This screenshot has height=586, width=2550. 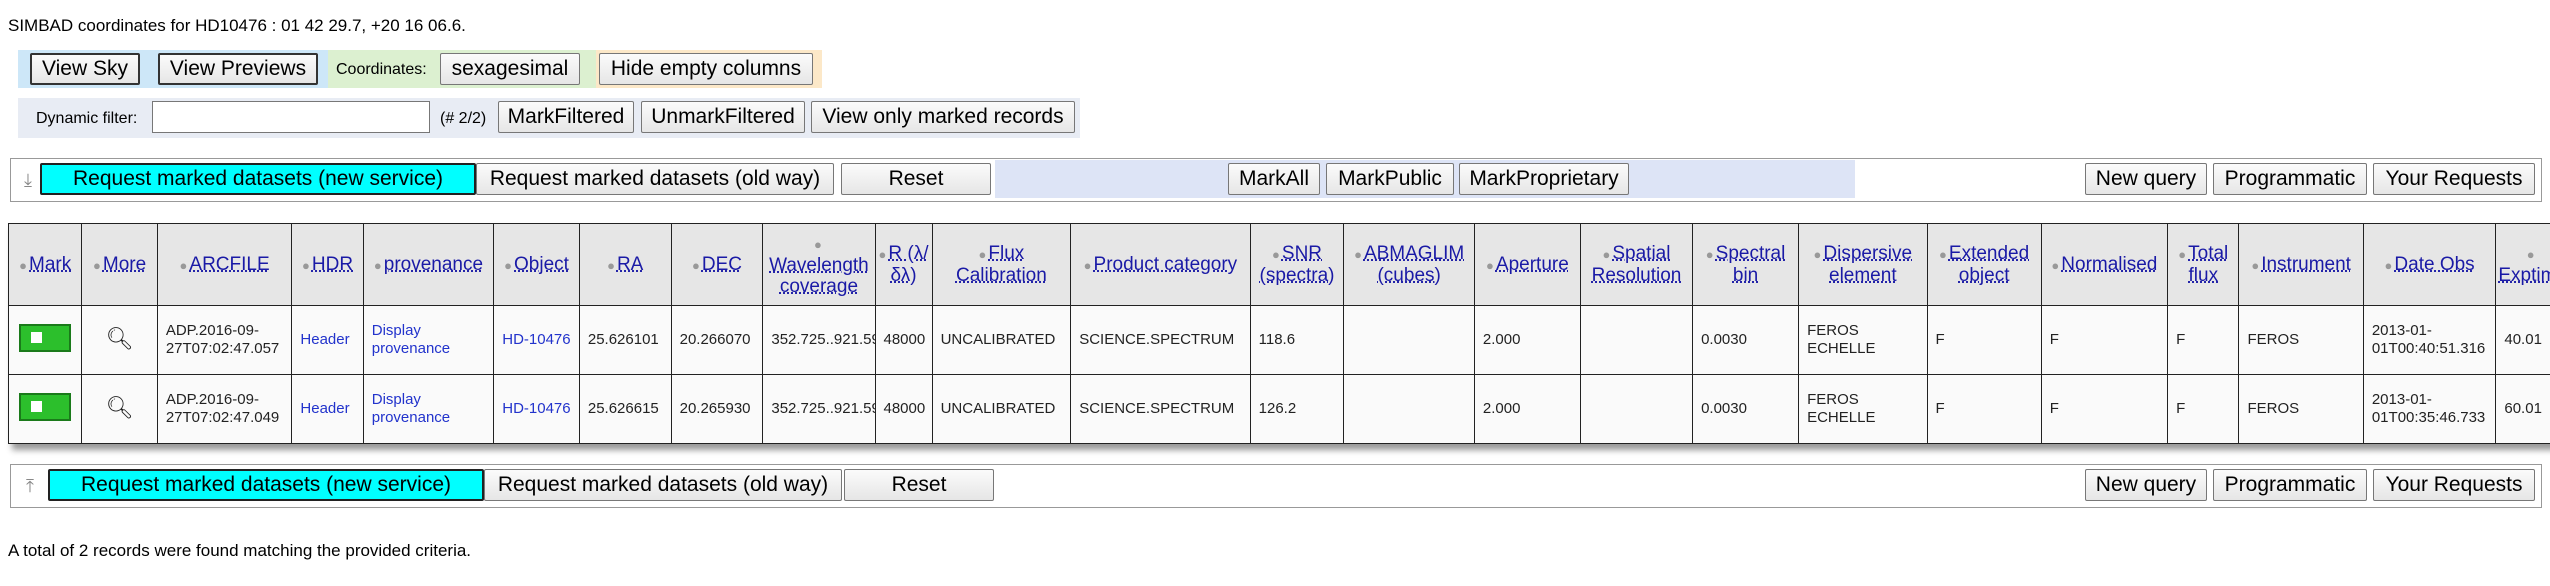 I want to click on column-header-wavelength: ●Wavelength coverage, so click(x=819, y=264).